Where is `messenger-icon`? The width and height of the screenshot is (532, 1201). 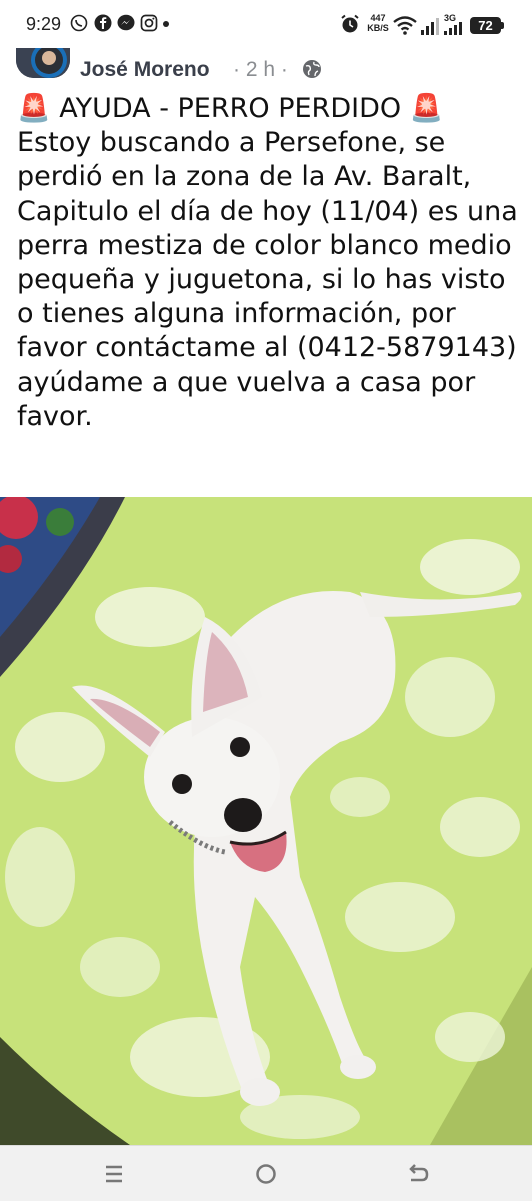 messenger-icon is located at coordinates (126, 22).